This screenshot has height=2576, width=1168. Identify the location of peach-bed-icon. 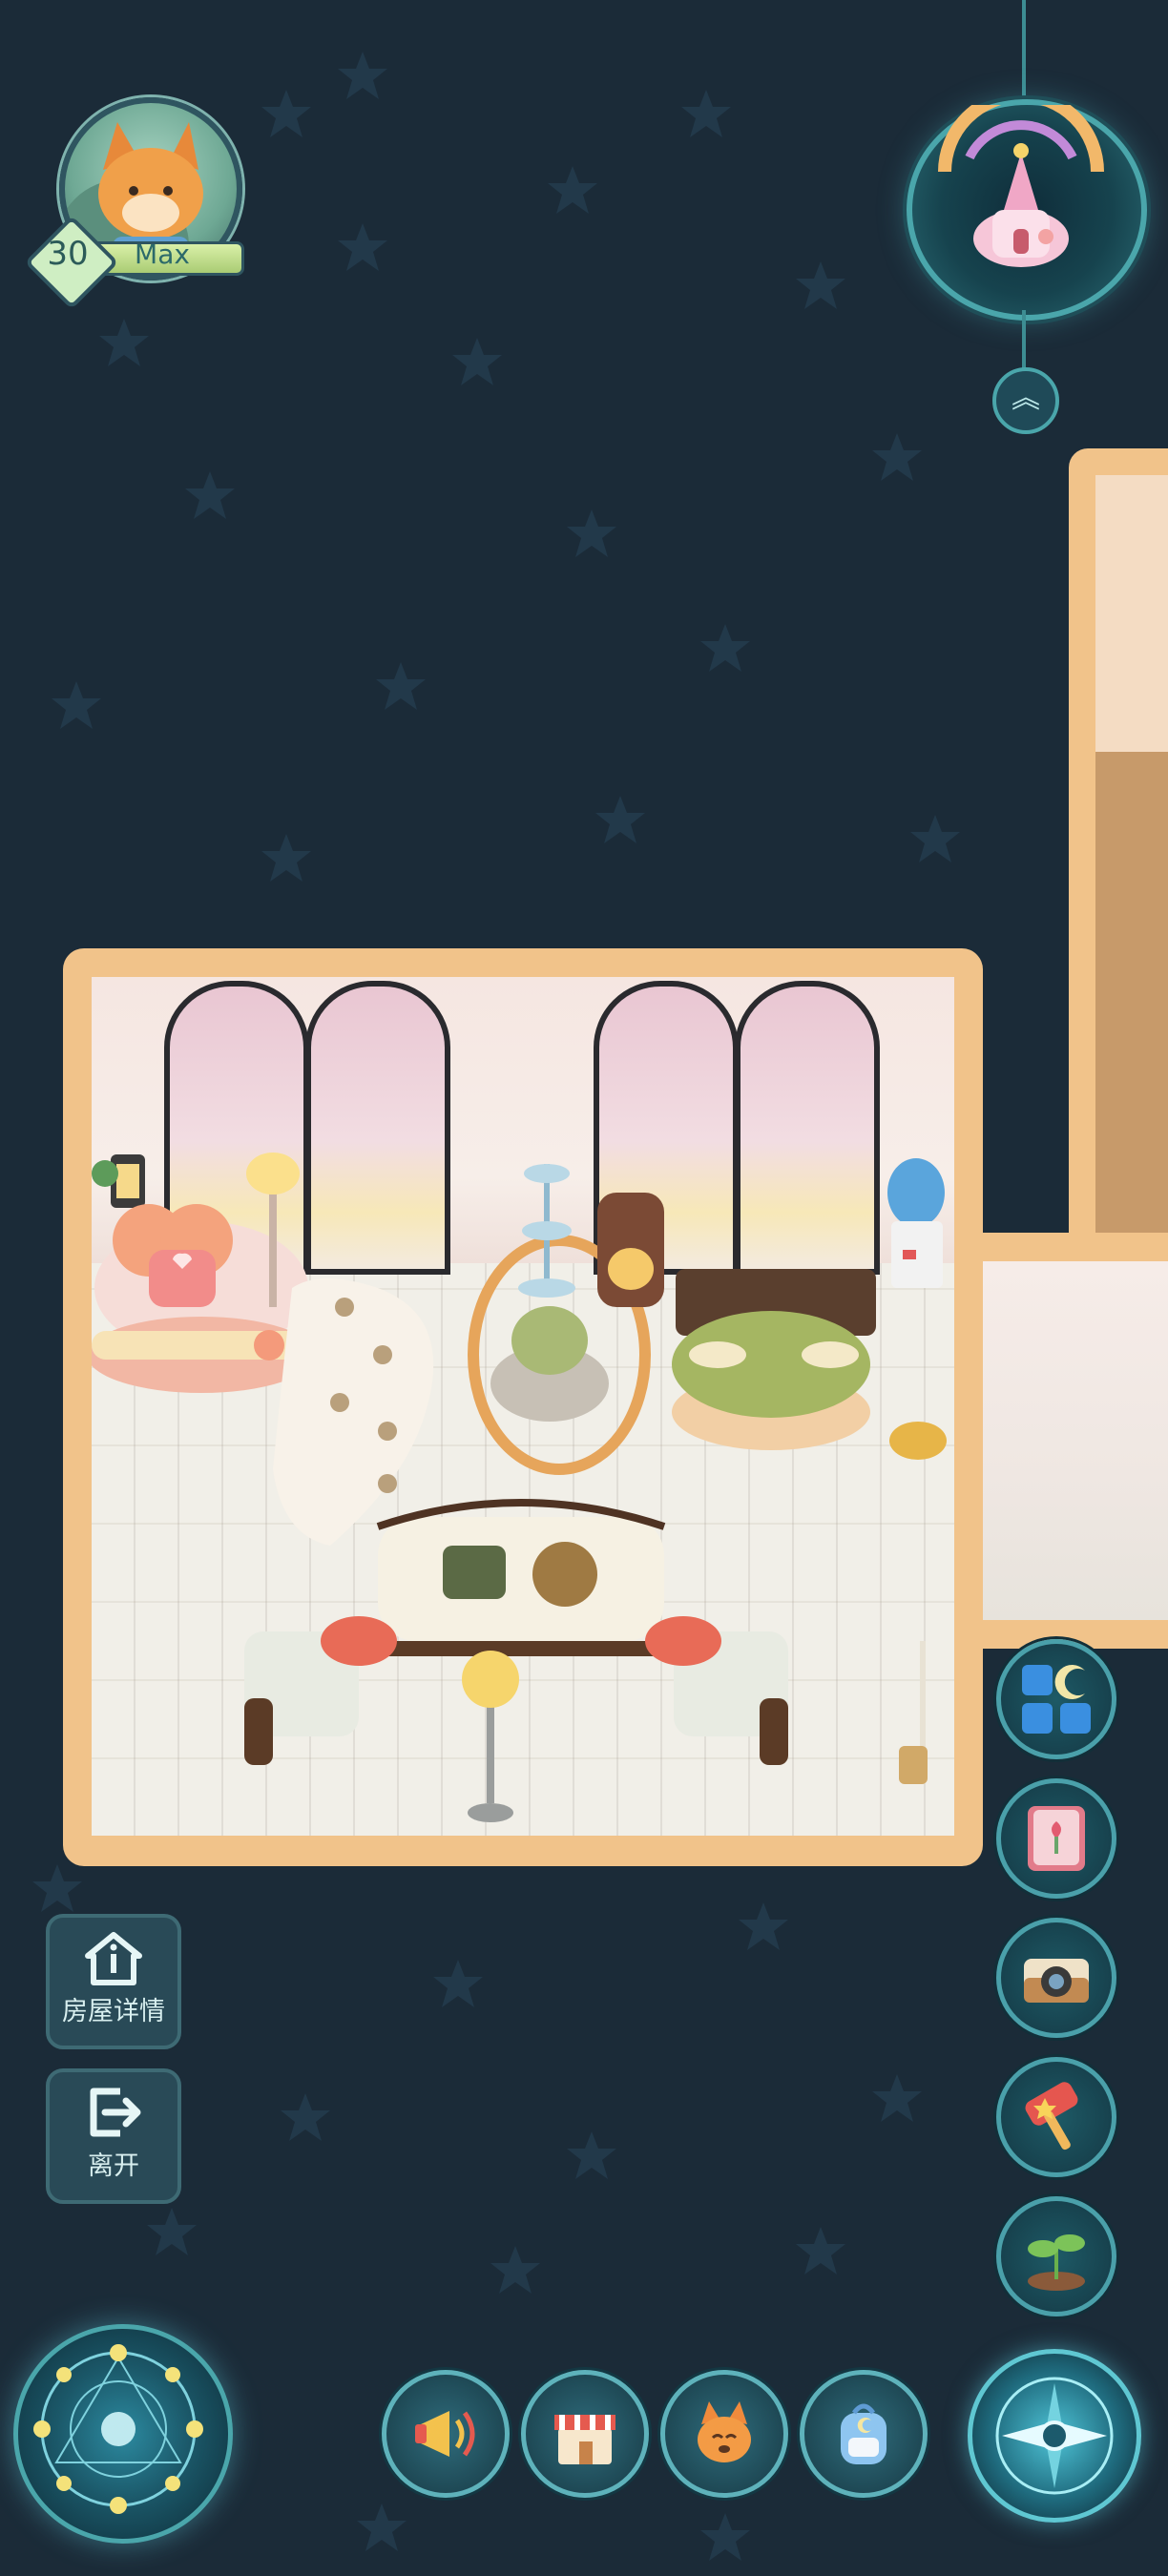
(204, 1298).